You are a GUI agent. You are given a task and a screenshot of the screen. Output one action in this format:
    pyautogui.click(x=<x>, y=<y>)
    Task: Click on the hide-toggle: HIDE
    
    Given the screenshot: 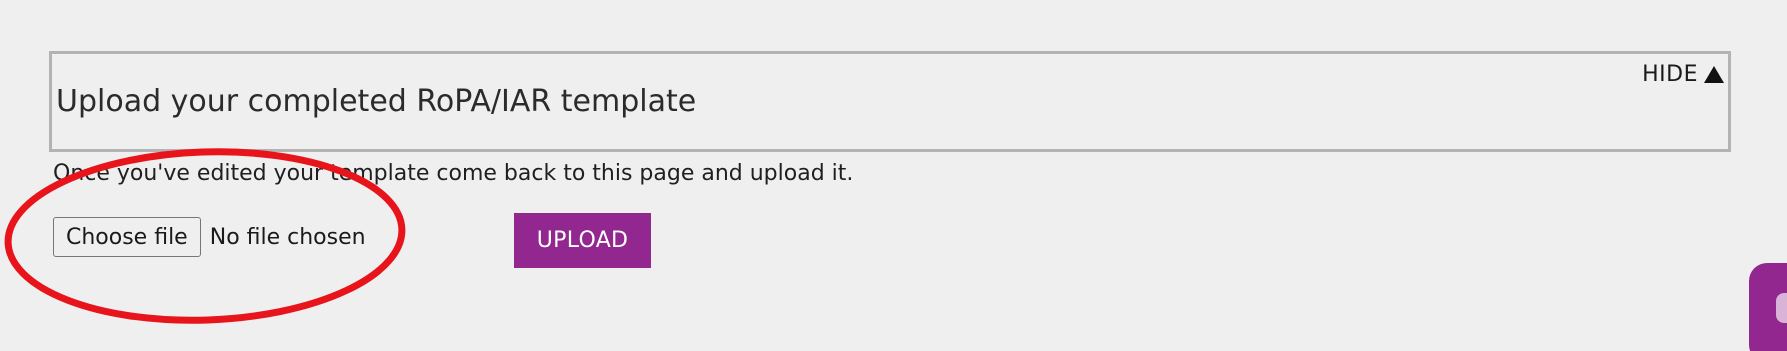 What is the action you would take?
    pyautogui.click(x=1683, y=74)
    